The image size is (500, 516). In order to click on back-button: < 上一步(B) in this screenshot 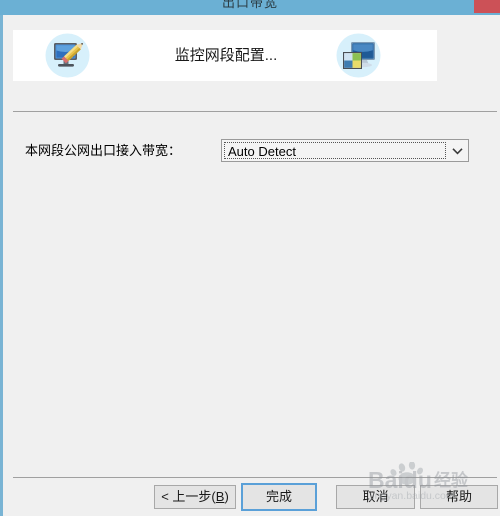, I will do `click(195, 497)`.